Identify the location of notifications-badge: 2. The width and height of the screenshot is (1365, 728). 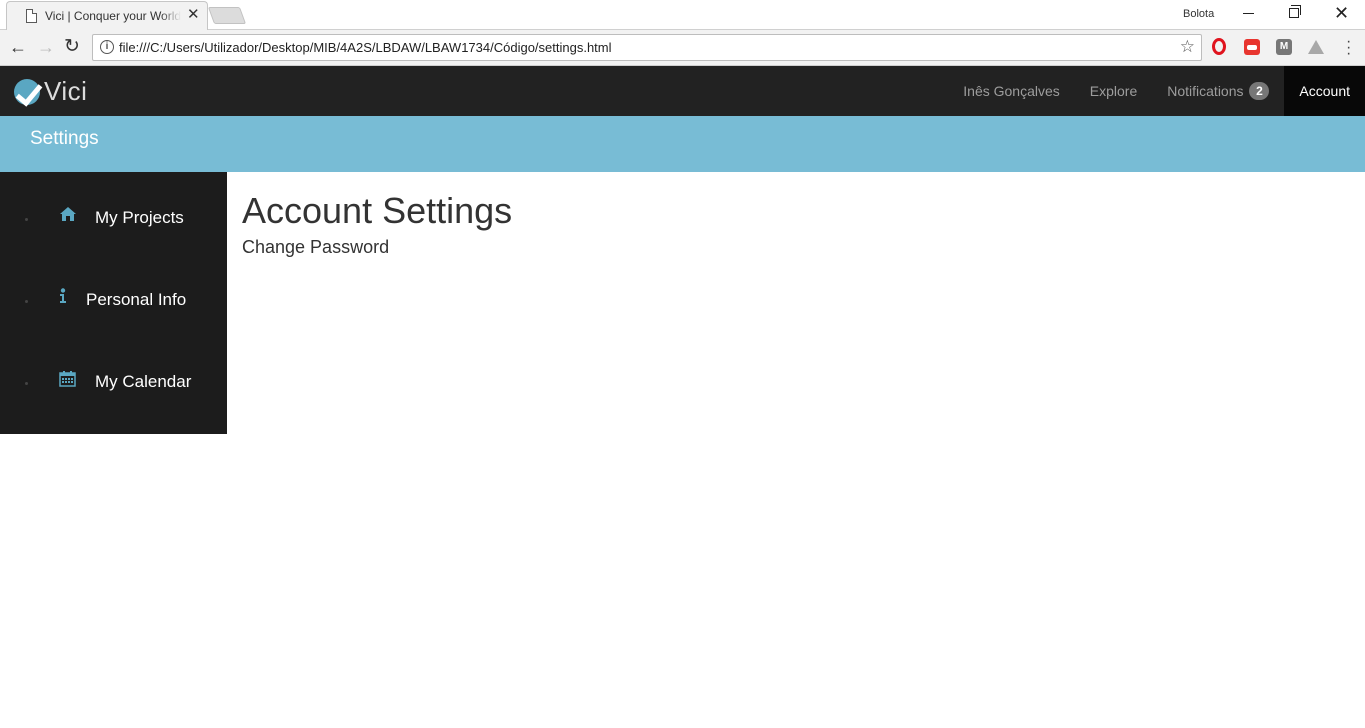
(1259, 91).